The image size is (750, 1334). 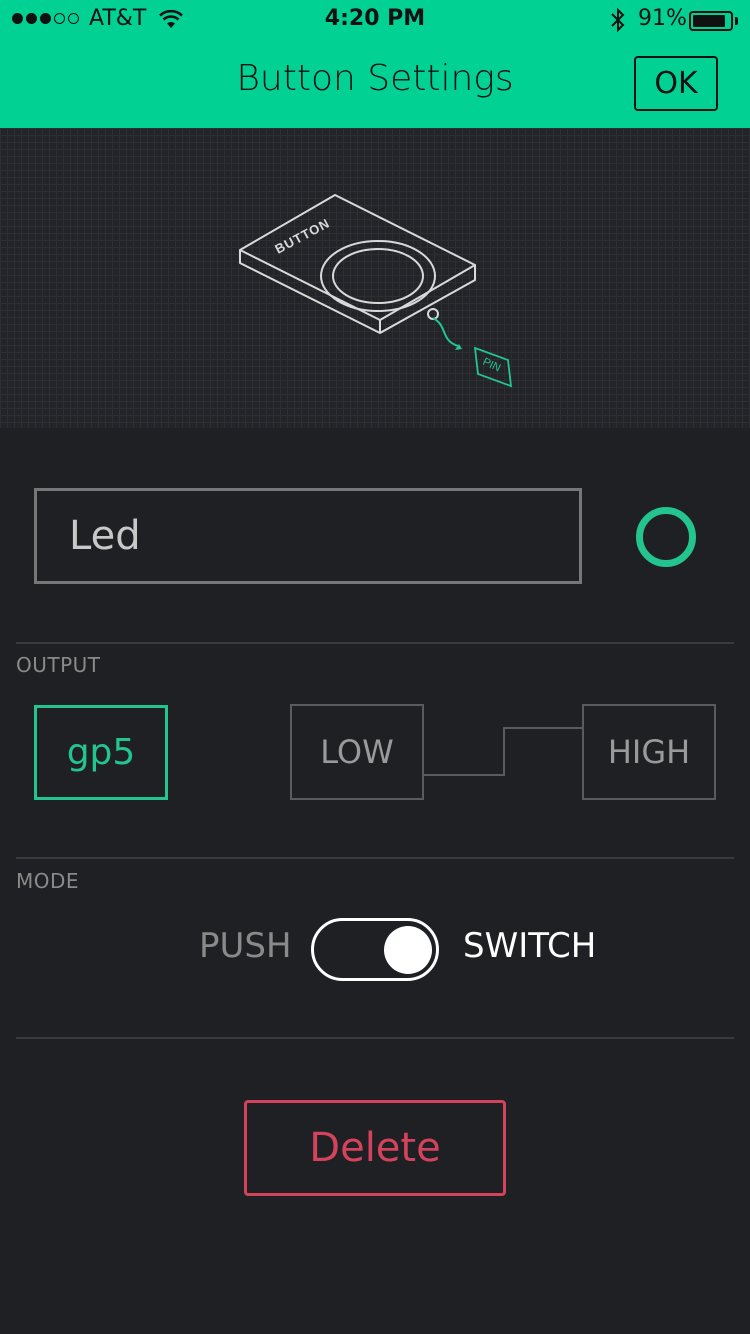 I want to click on high-value-input: HIGH, so click(x=649, y=752).